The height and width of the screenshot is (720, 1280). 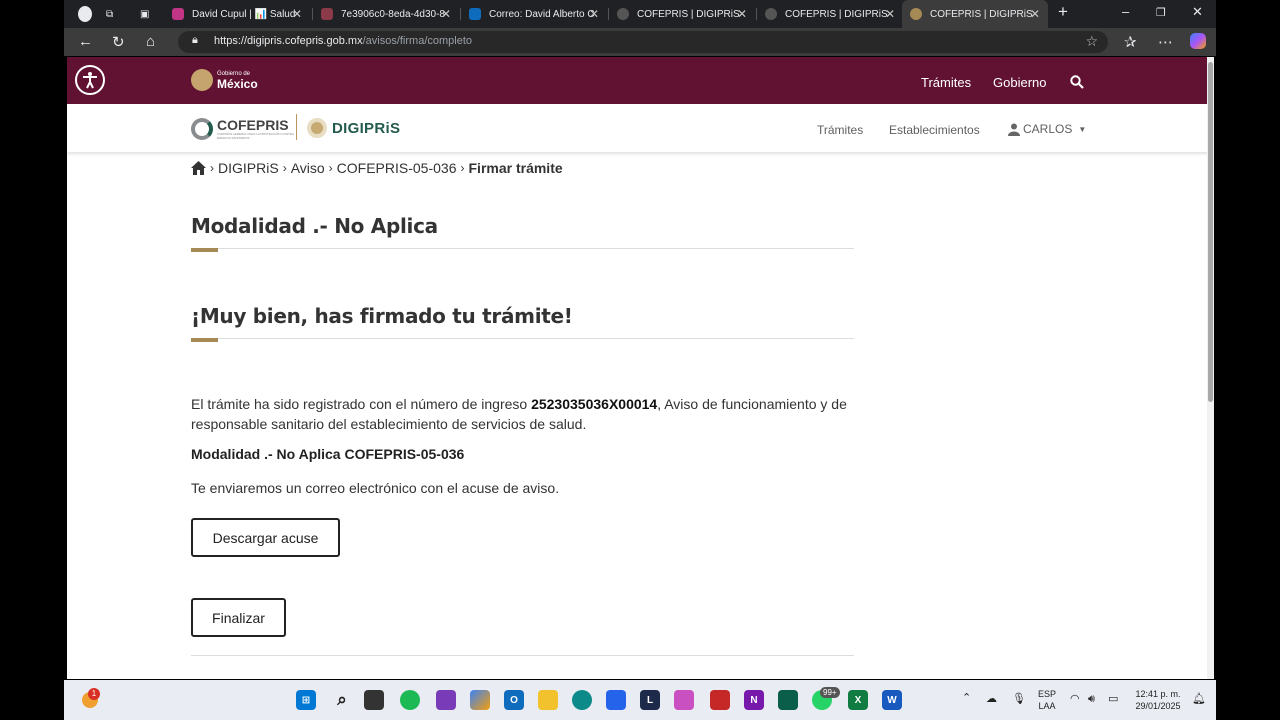 I want to click on tab-actions-icon: ▣, so click(x=143, y=14).